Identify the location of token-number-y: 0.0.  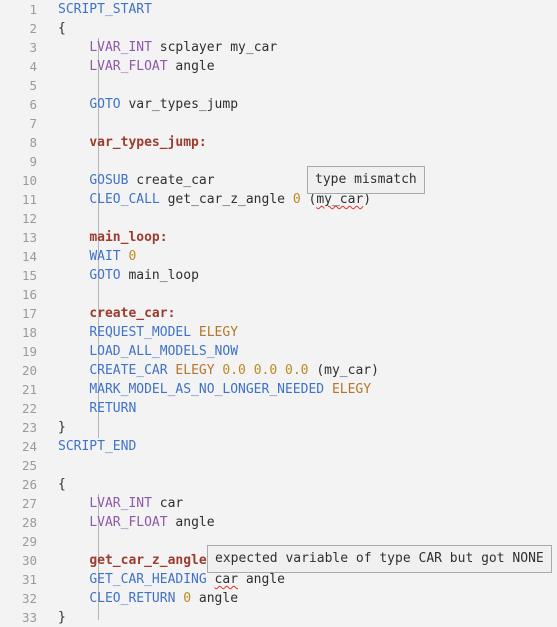
(265, 370).